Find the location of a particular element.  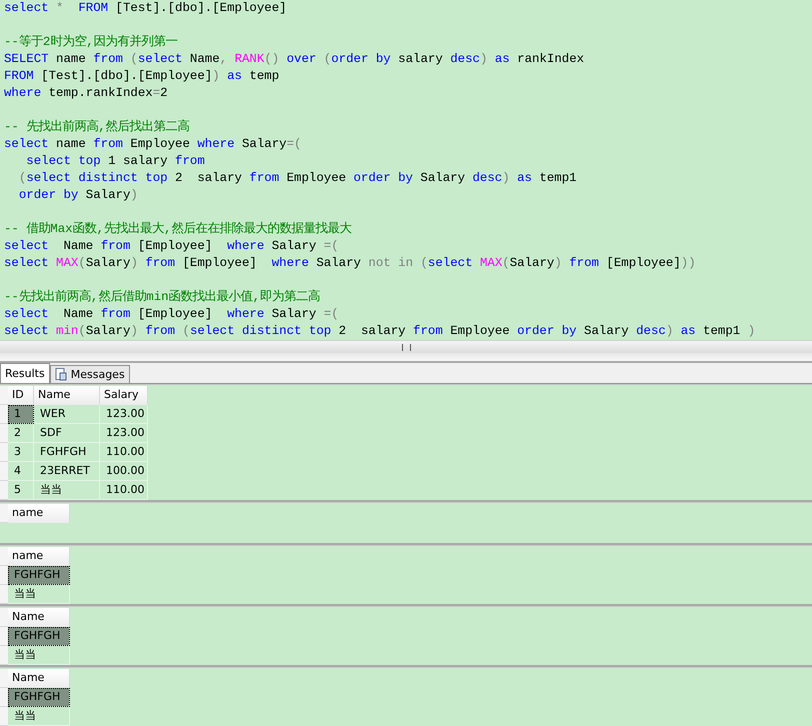

code-line: -- 借助Max函数,先找出最大,然后在在排除最大的数据量找最大 is located at coordinates (178, 229).